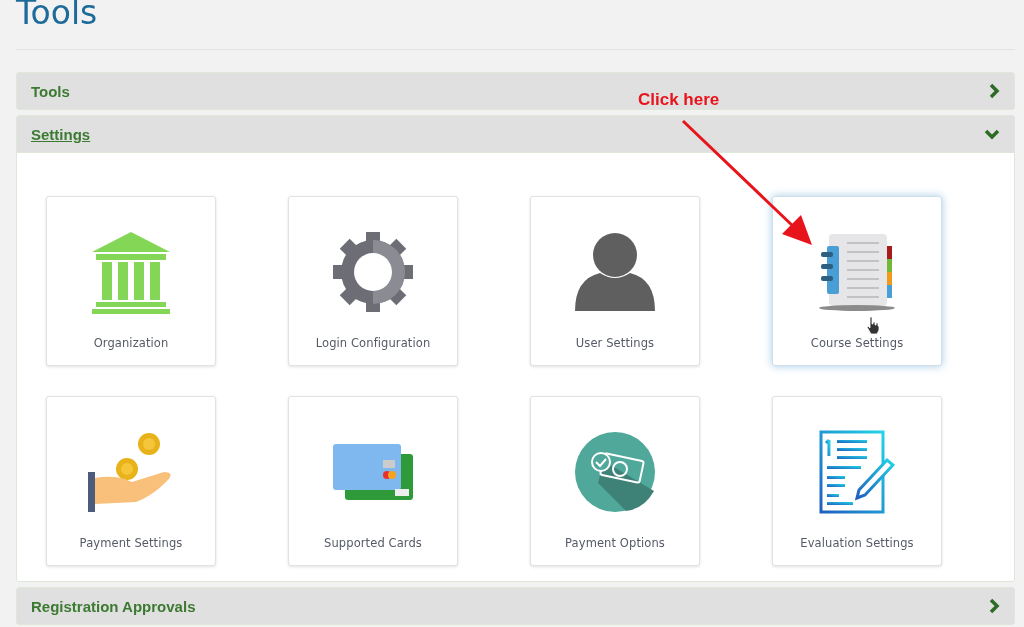  Describe the element at coordinates (131, 543) in the screenshot. I see `tile-label: Payment Settings` at that location.